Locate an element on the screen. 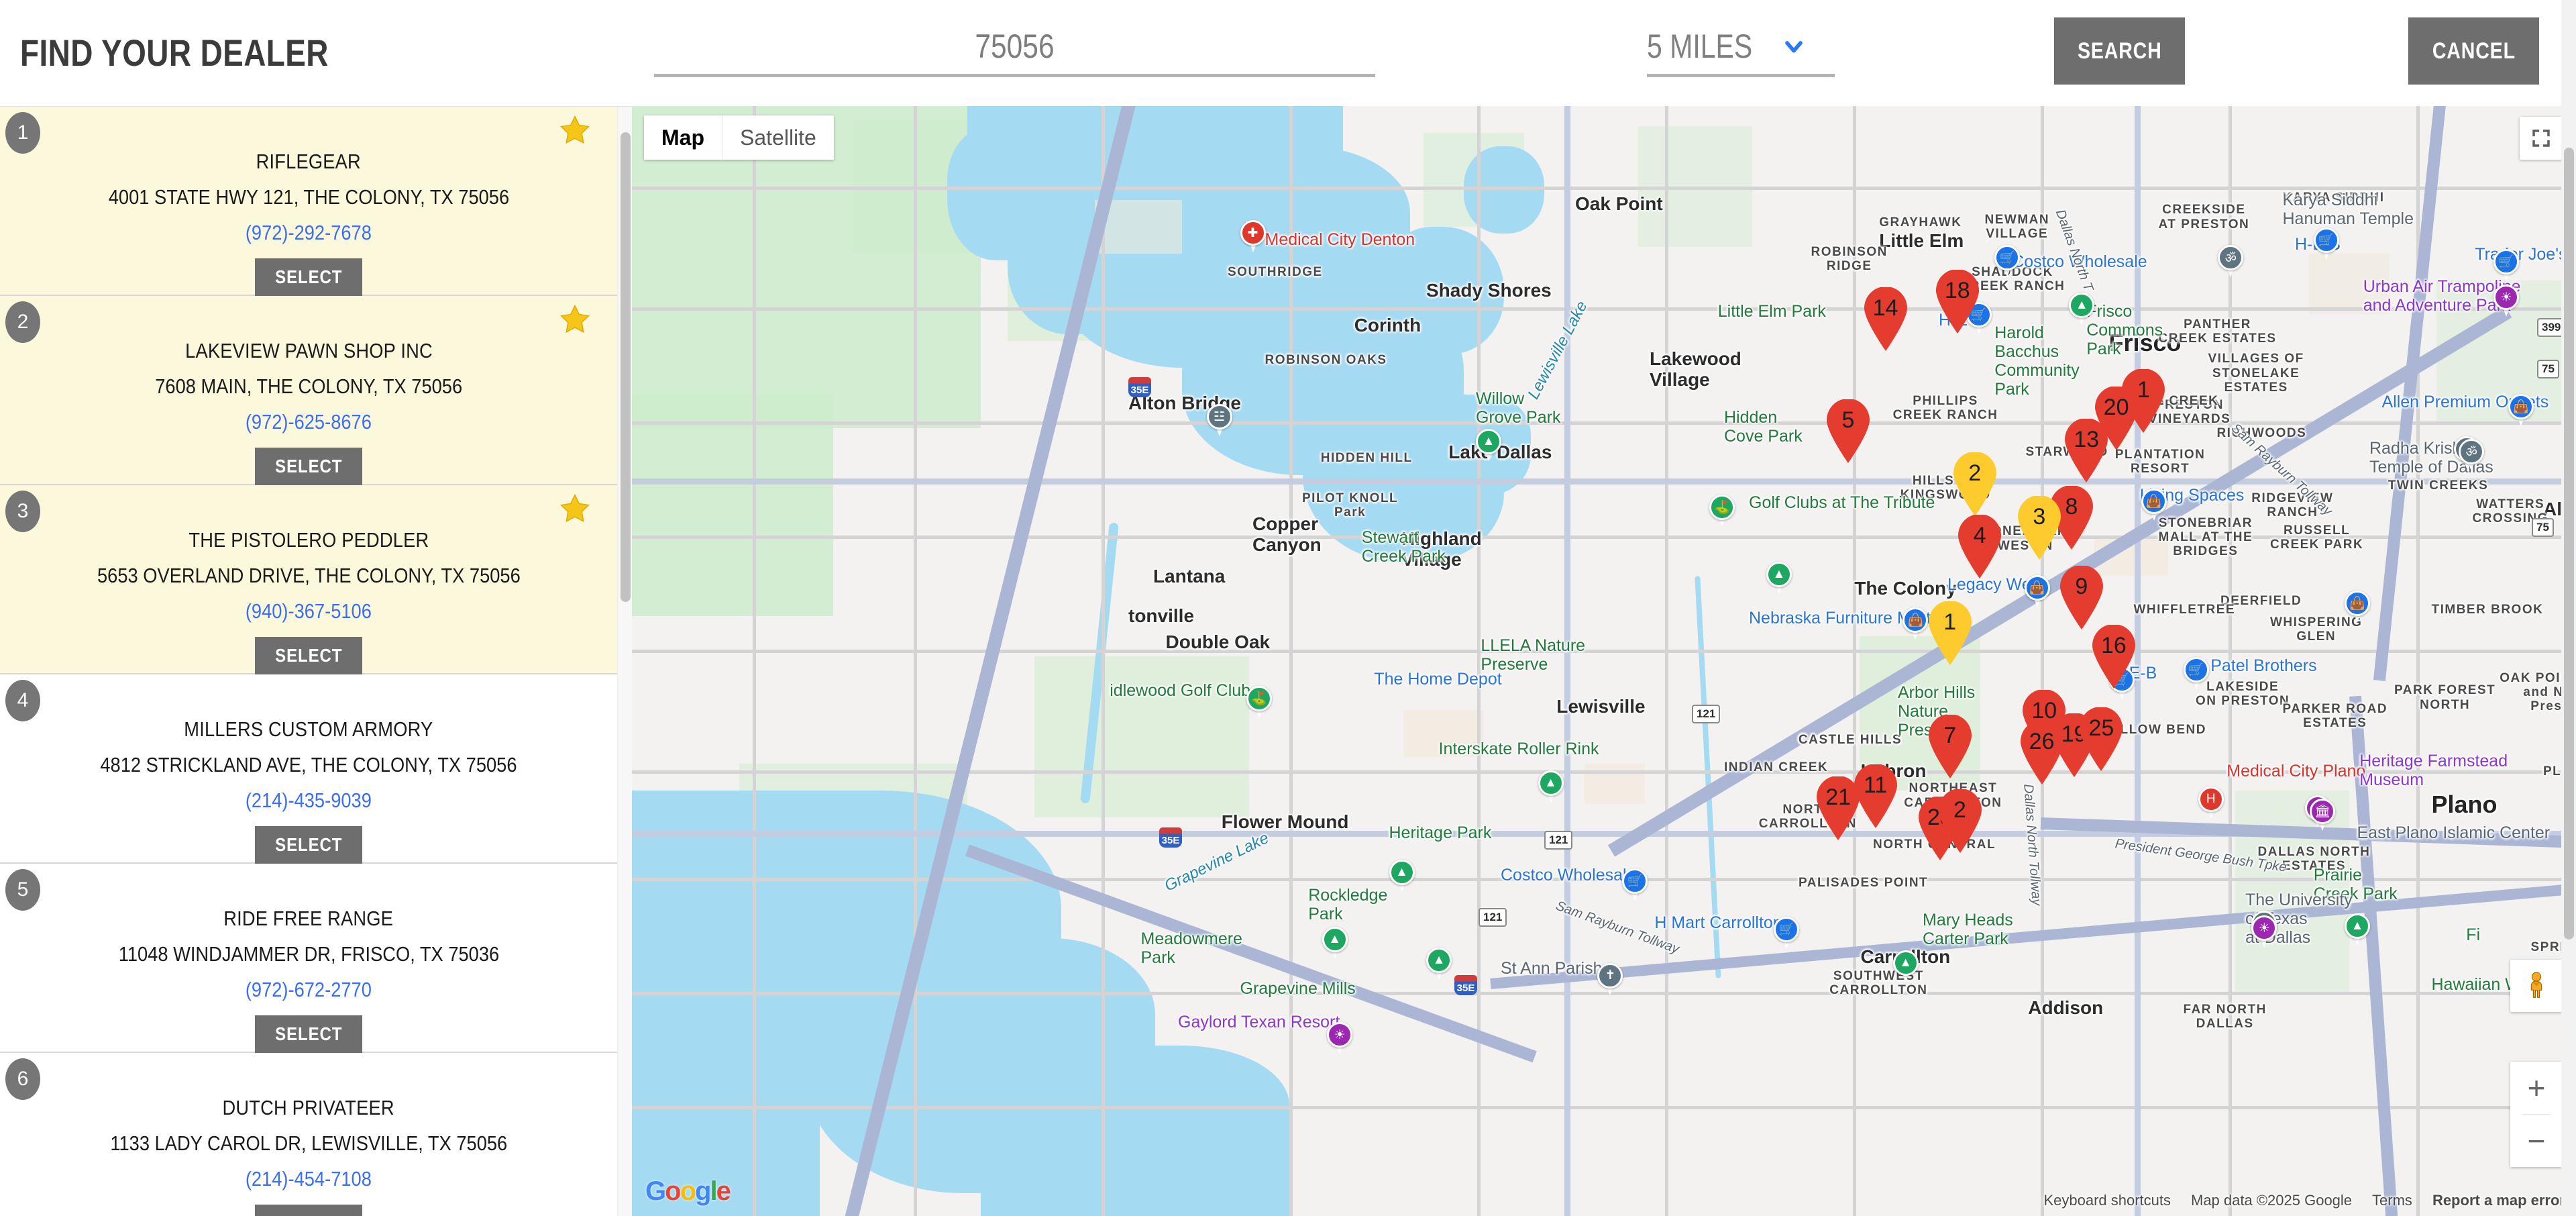  dealer-map-marker: 16 is located at coordinates (2114, 657).